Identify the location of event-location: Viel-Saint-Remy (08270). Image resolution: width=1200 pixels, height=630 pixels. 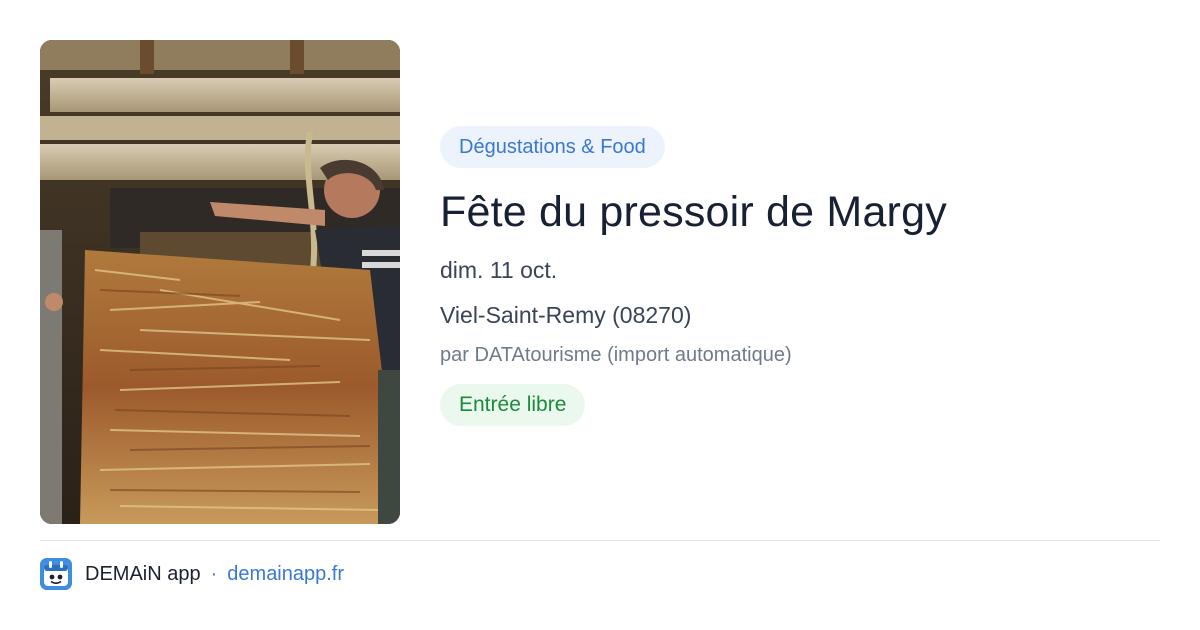
(566, 315).